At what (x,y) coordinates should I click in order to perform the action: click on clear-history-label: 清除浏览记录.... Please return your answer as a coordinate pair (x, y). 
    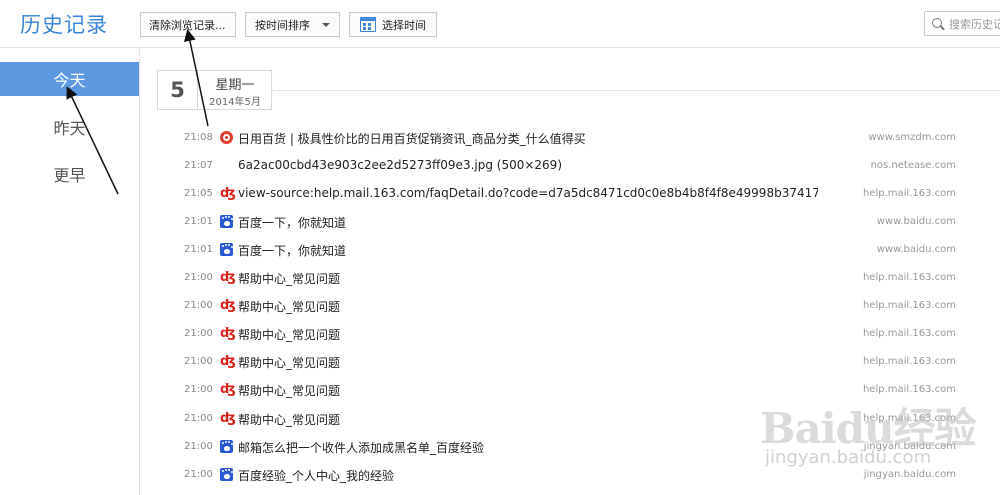
    Looking at the image, I should click on (187, 25).